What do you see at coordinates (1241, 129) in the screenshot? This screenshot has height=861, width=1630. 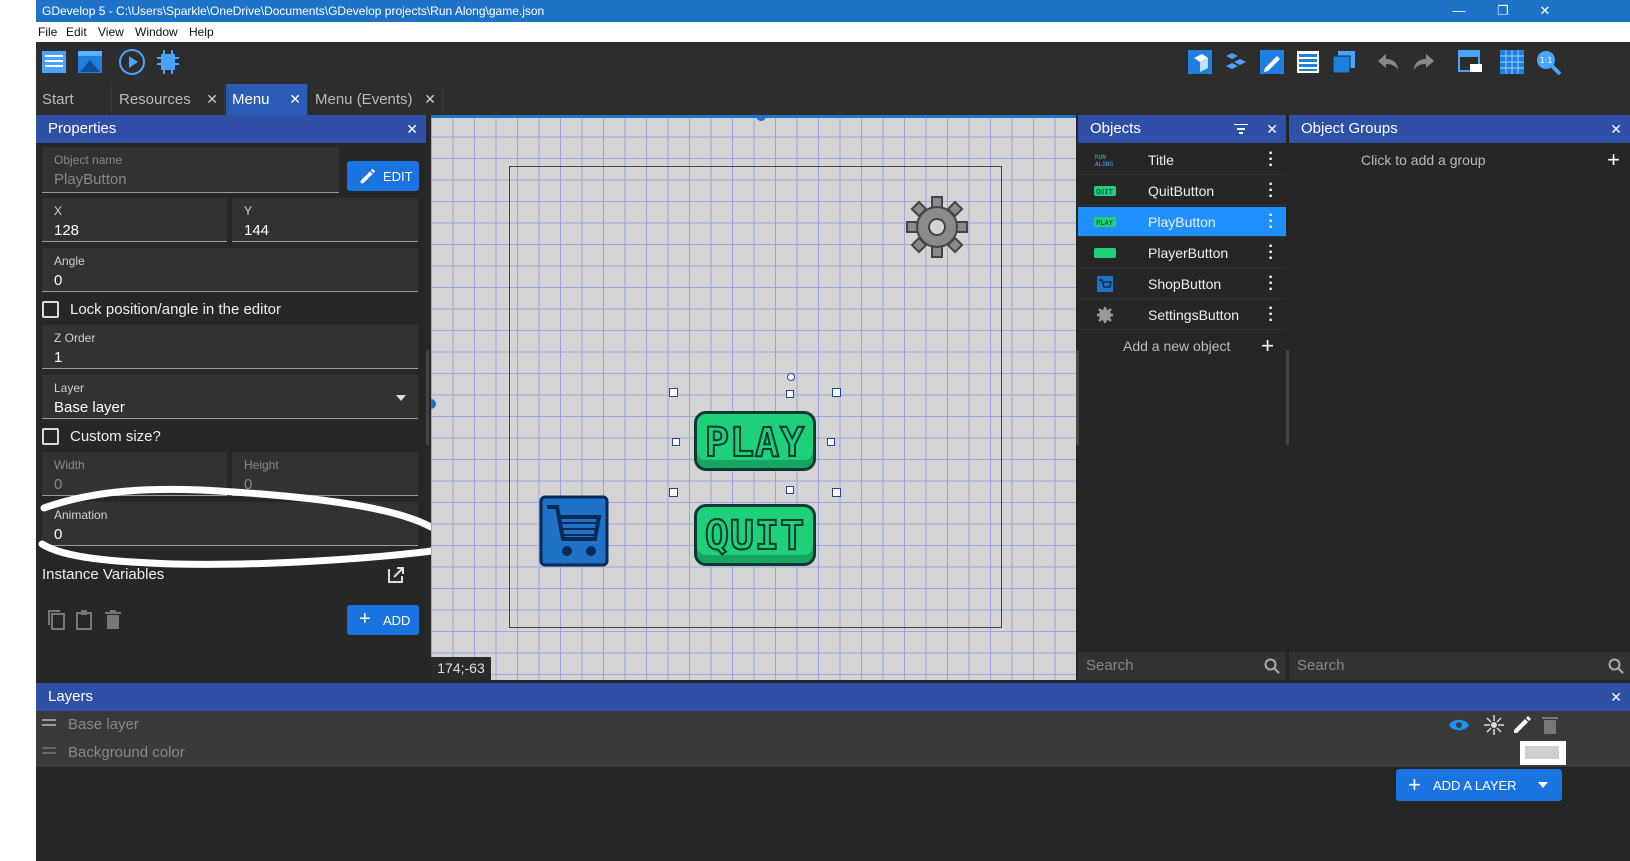 I see `filter-icon` at bounding box center [1241, 129].